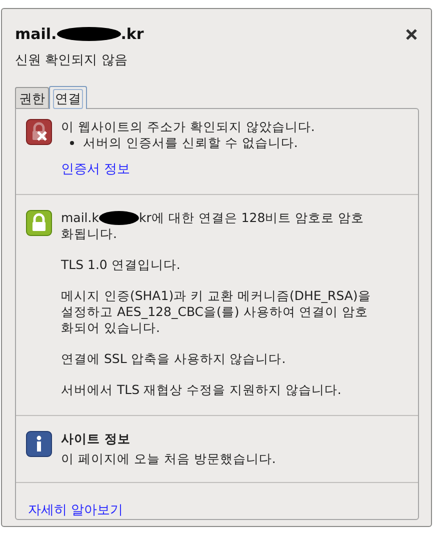 This screenshot has height=533, width=436. I want to click on connection-detail: 연결에 SSL 압축을 사용하지 않습니다., so click(174, 359).